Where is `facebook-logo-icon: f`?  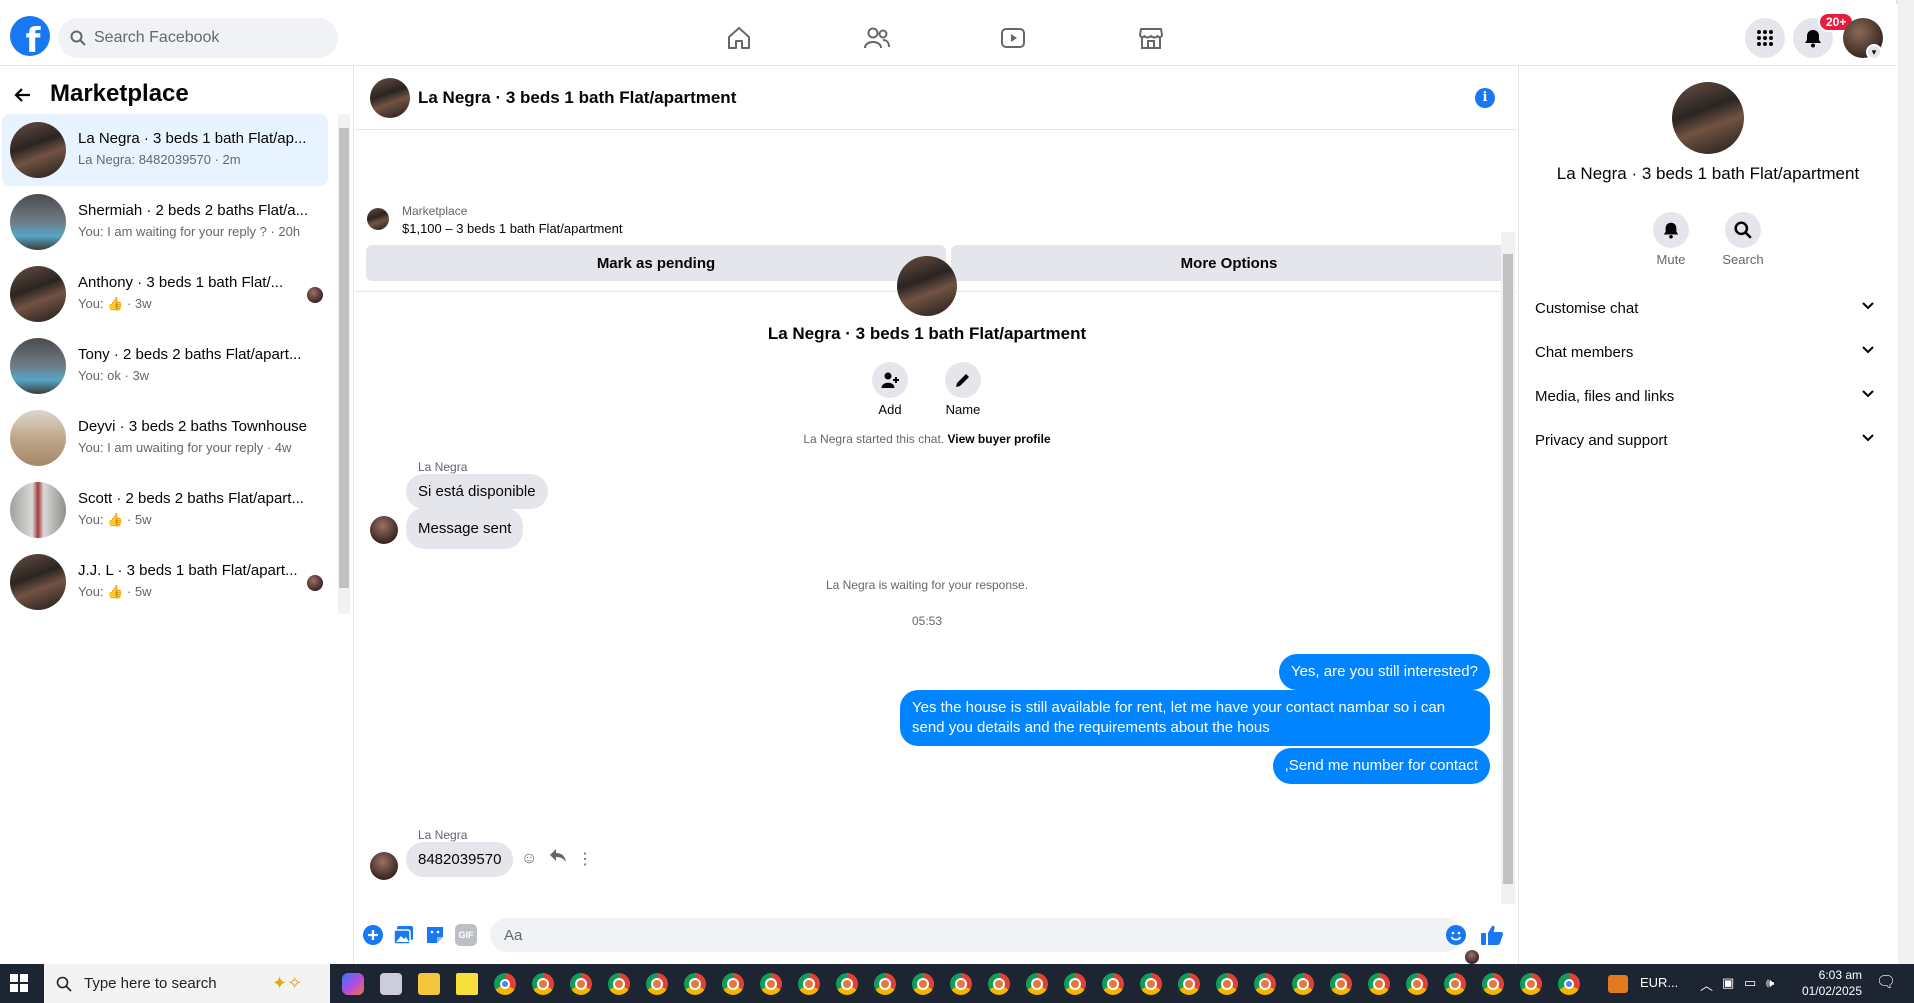 facebook-logo-icon: f is located at coordinates (30, 36).